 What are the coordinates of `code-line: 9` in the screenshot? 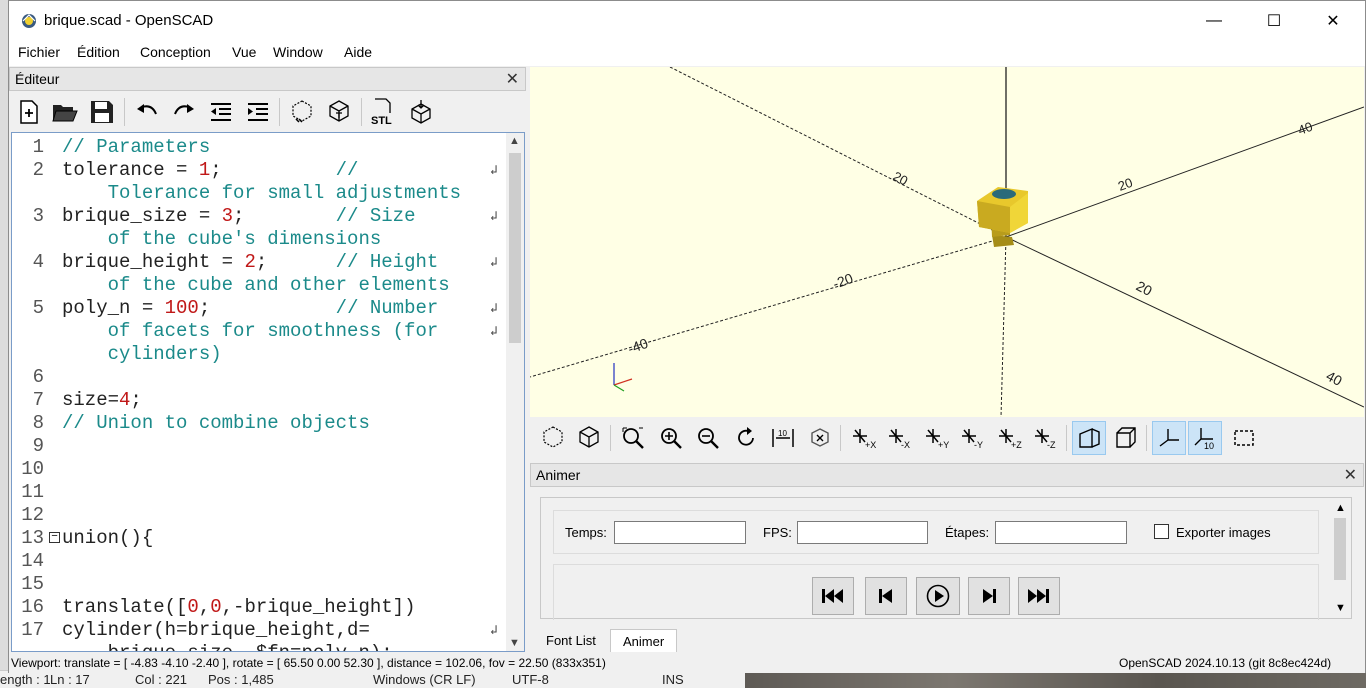 It's located at (257, 446).